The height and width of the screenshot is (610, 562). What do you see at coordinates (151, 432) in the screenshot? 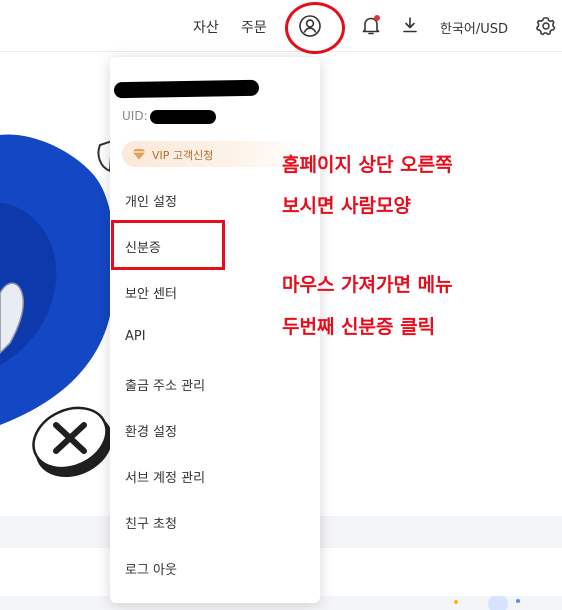
I see `menu-item-label: 환경 설정` at bounding box center [151, 432].